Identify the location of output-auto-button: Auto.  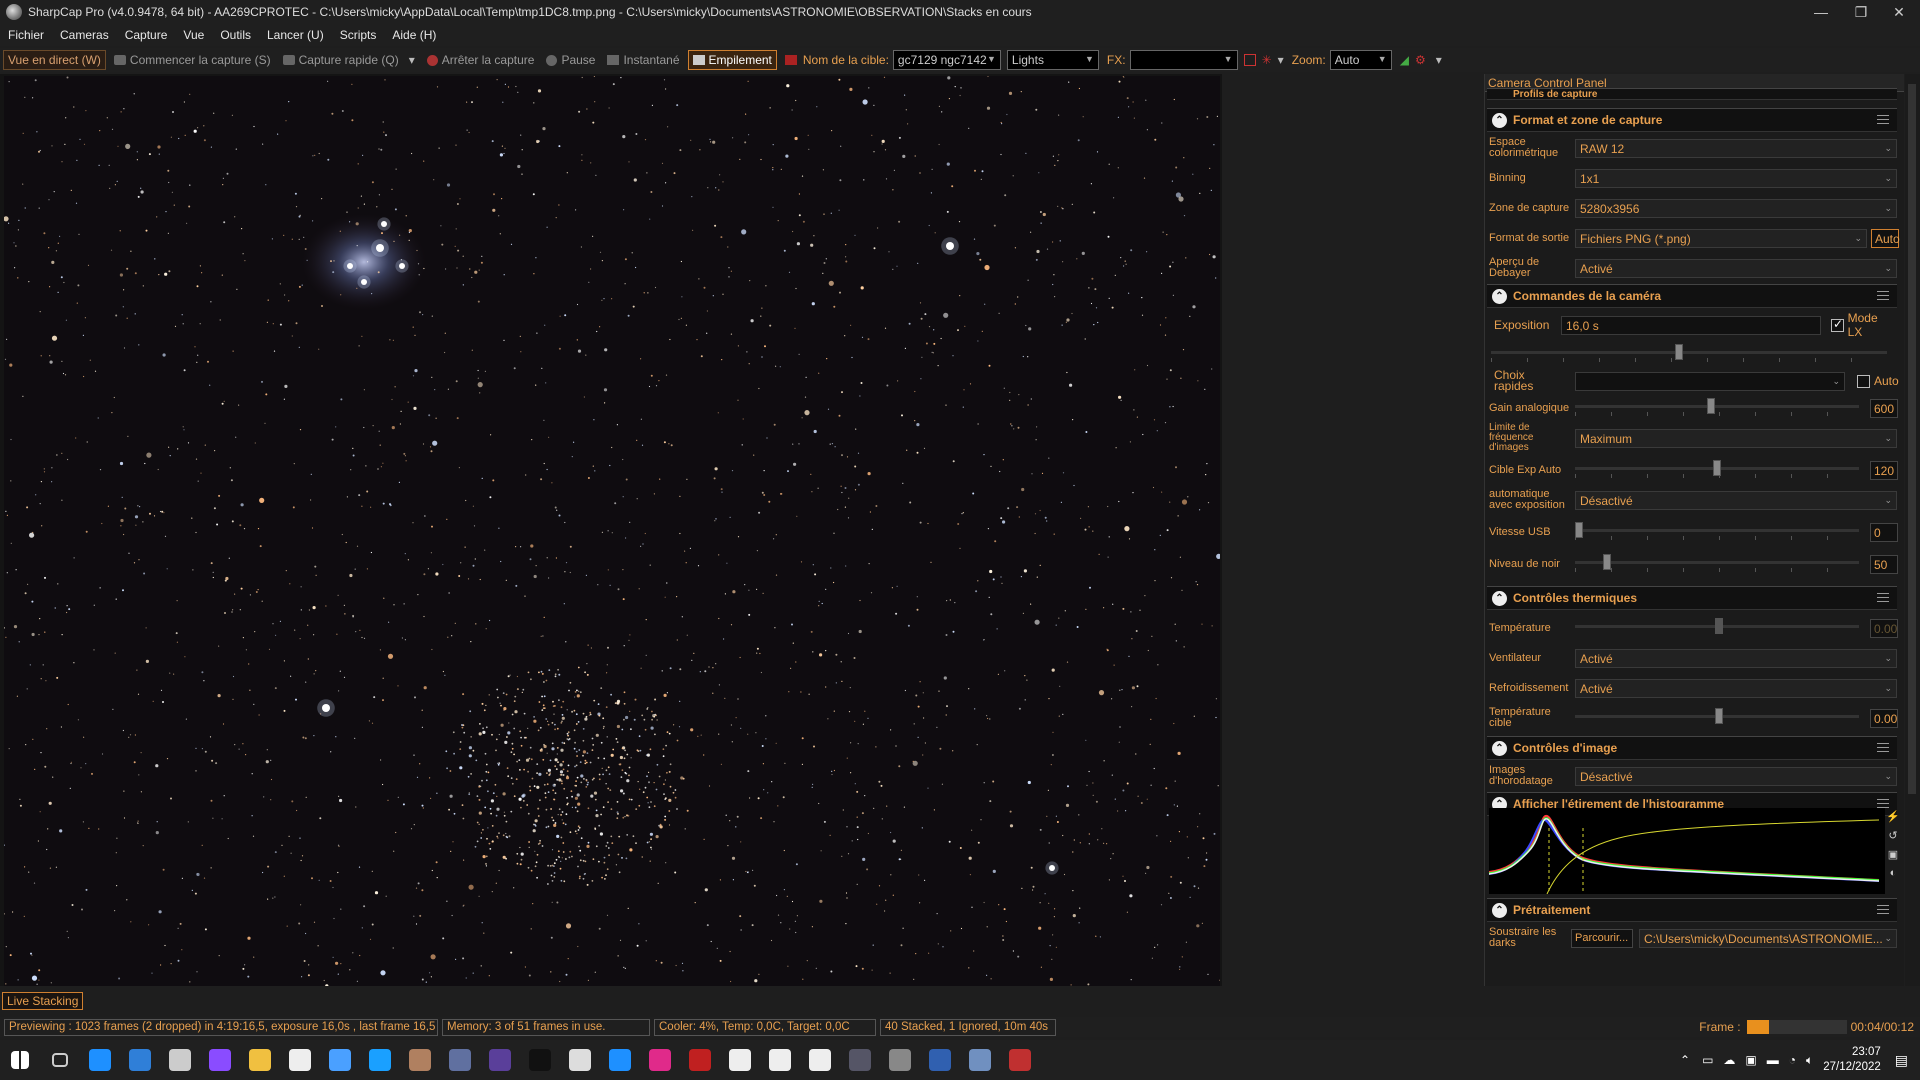
(1885, 238).